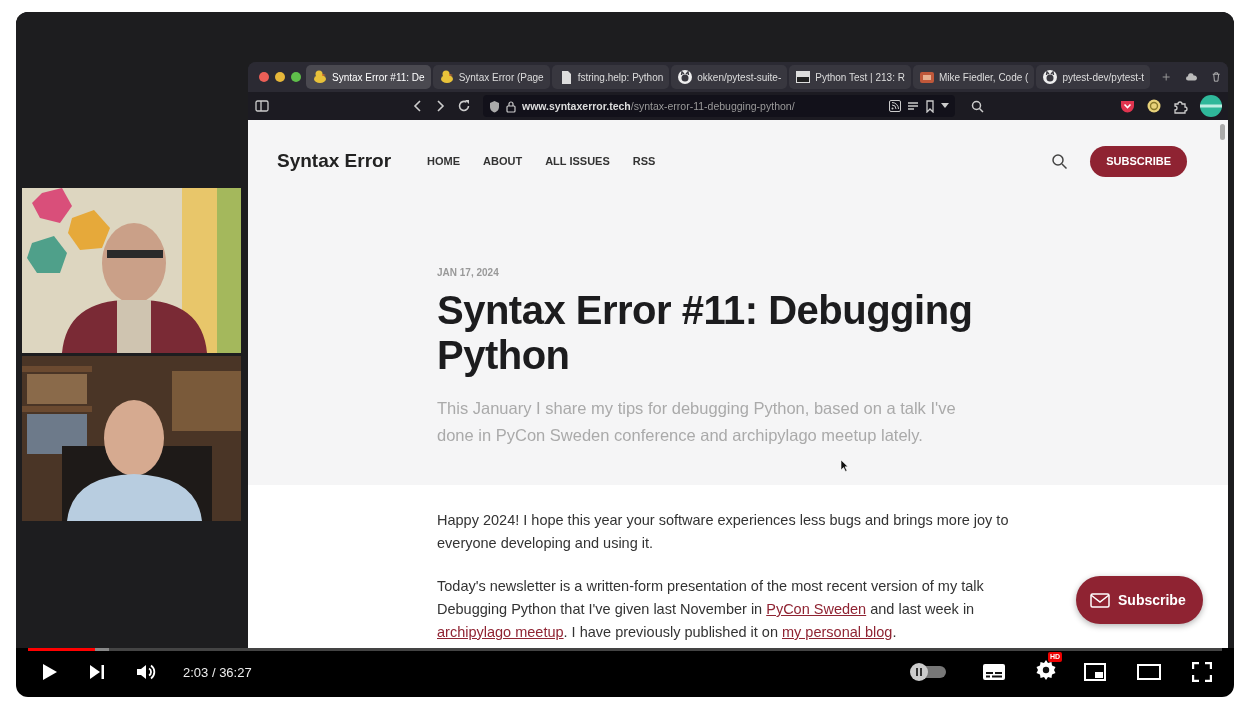 Image resolution: width=1245 pixels, height=707 pixels. I want to click on pocket-icon, so click(1127, 106).